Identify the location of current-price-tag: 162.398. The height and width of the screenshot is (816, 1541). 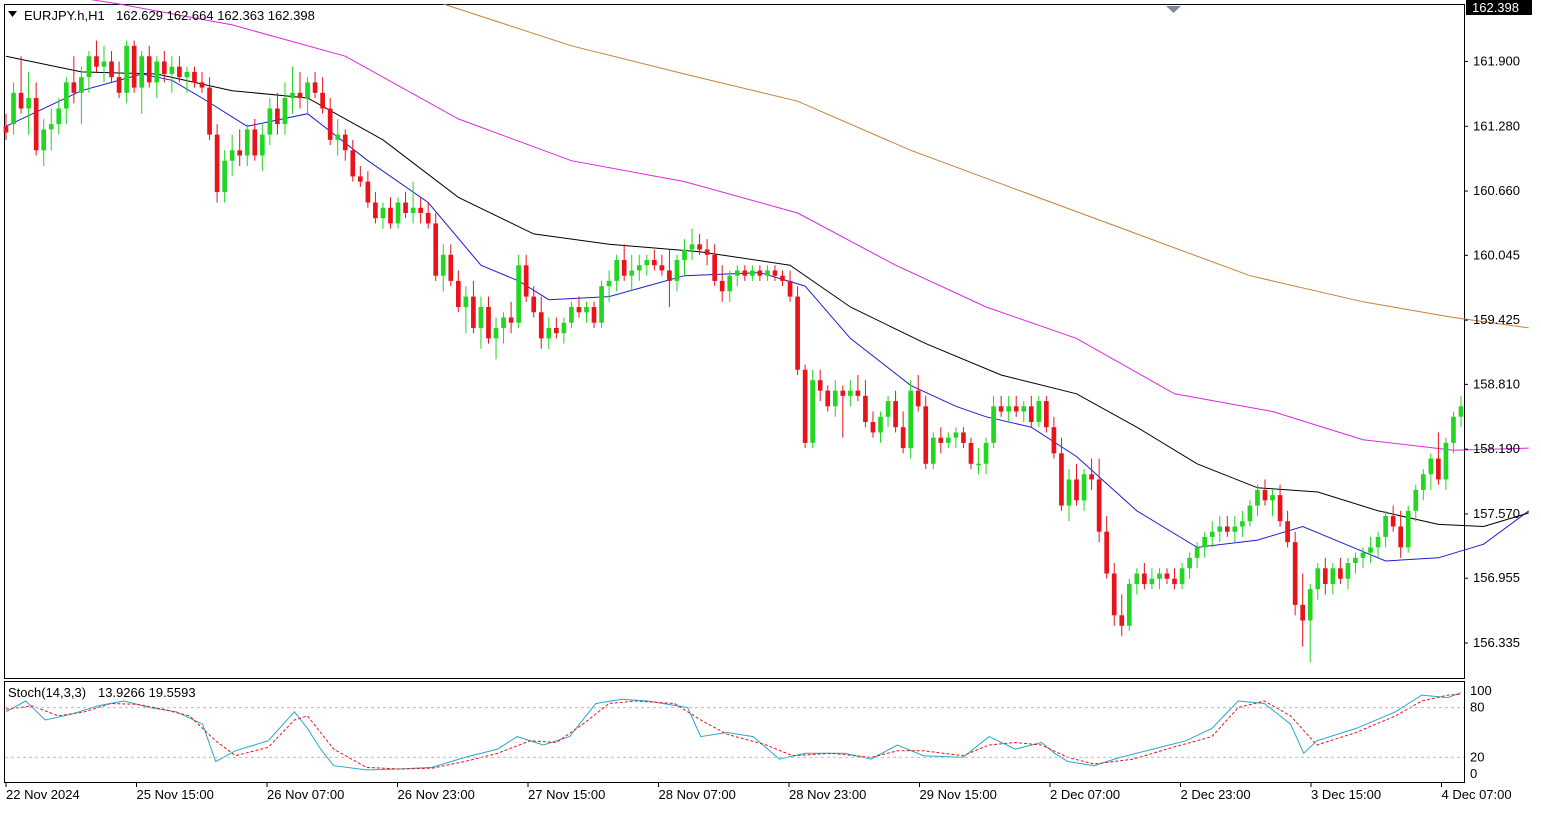
(1499, 7).